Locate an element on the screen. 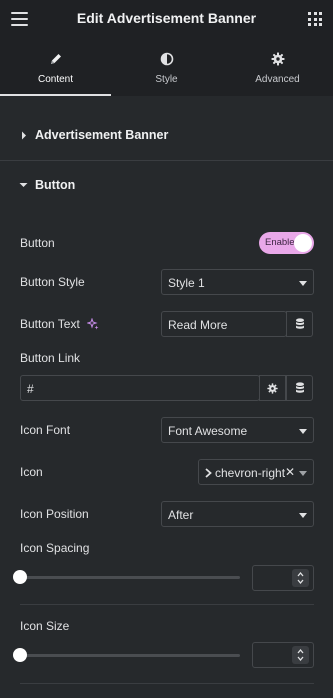 The image size is (333, 698). button-link-label: Button Link is located at coordinates (50, 358).